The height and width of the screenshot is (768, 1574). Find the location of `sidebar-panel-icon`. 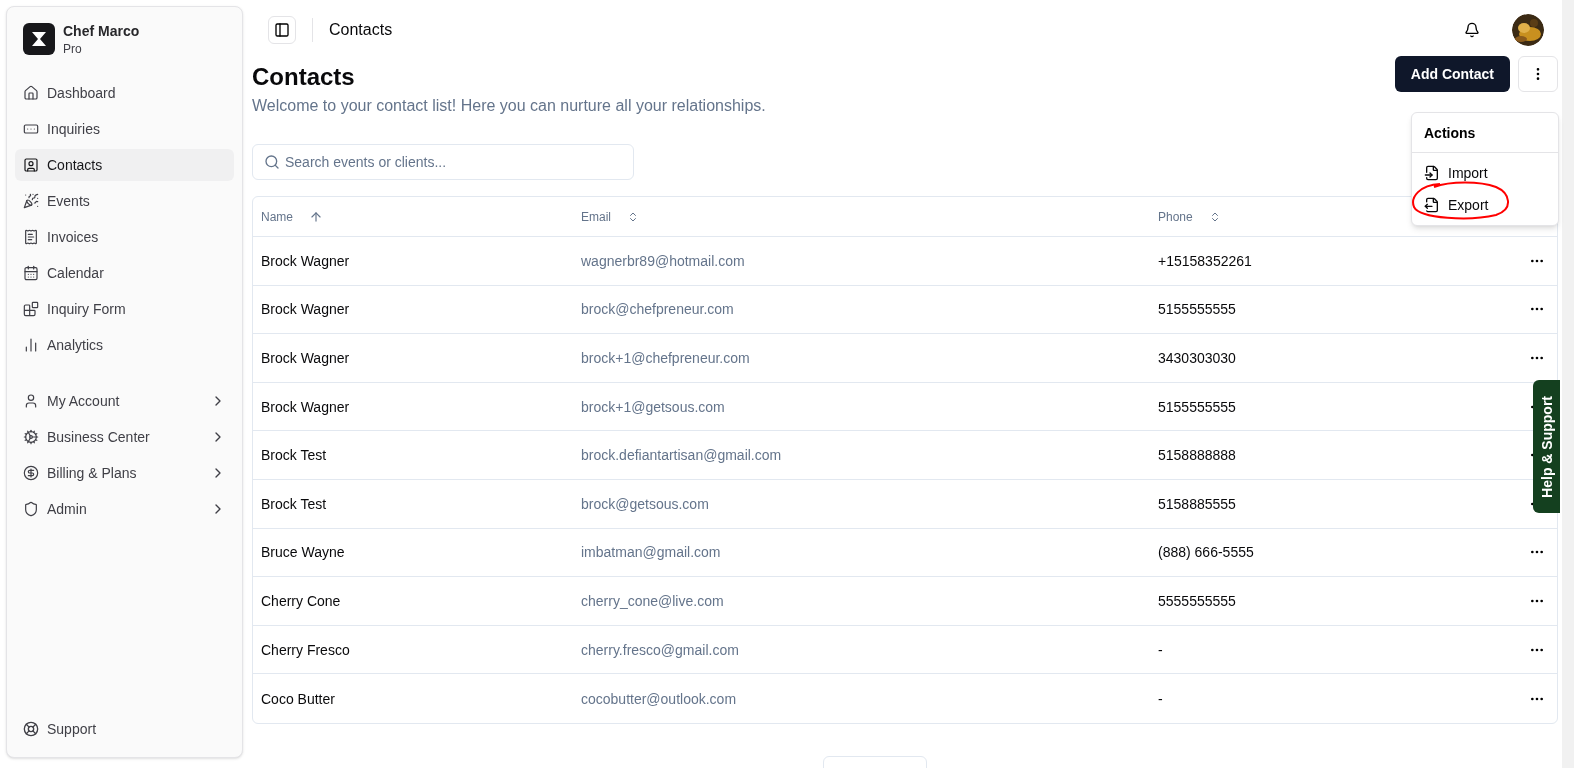

sidebar-panel-icon is located at coordinates (282, 30).